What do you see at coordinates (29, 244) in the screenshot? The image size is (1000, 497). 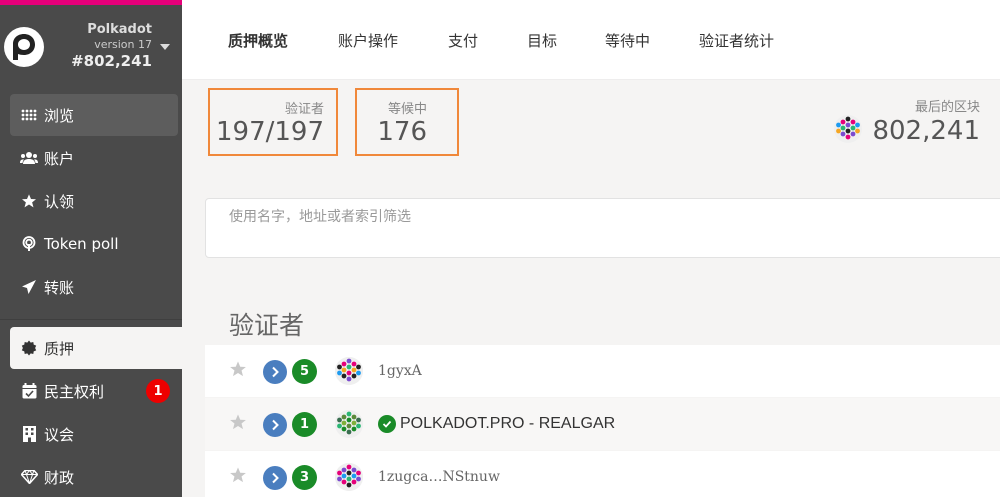 I see `podcast-icon` at bounding box center [29, 244].